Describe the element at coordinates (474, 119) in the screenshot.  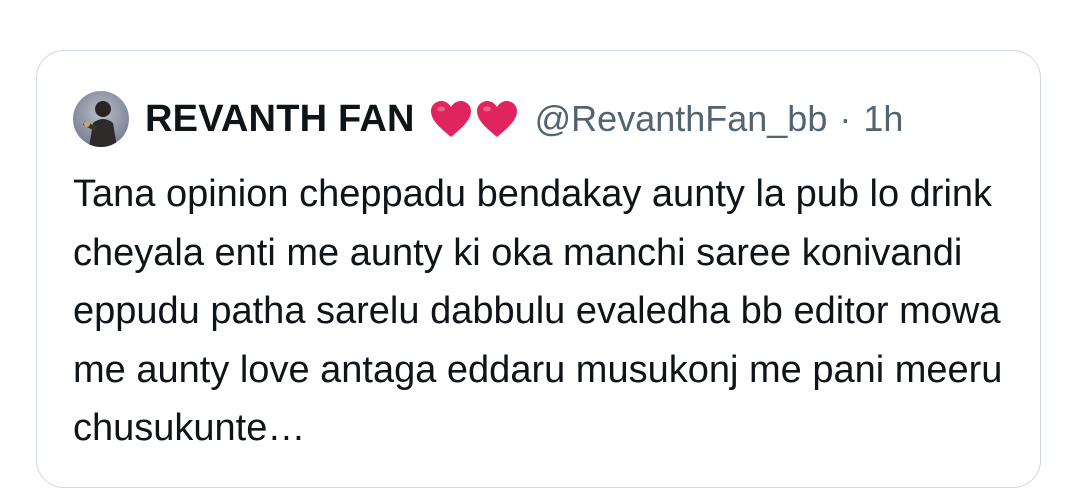
I see `emoji-group` at that location.